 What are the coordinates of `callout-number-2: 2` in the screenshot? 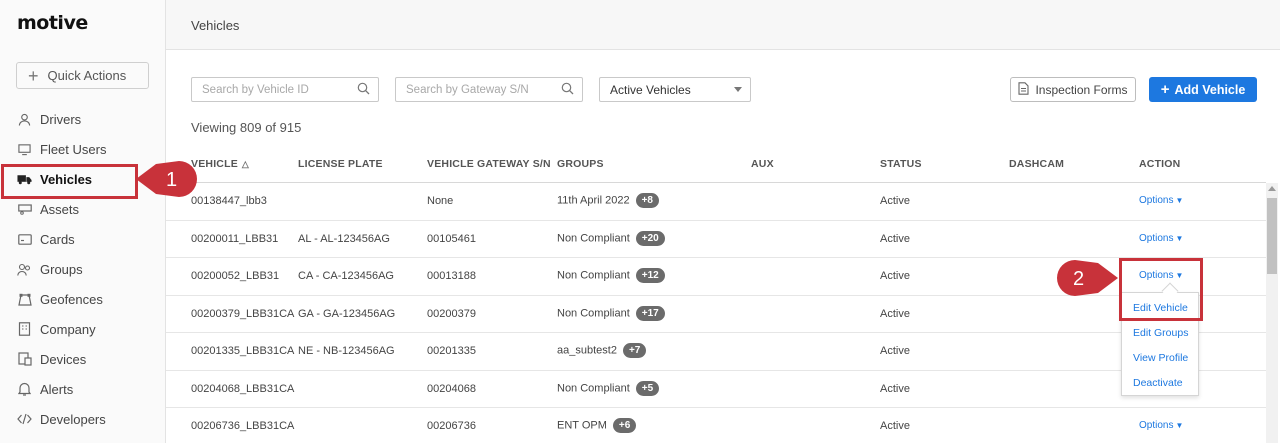 It's located at (1079, 279).